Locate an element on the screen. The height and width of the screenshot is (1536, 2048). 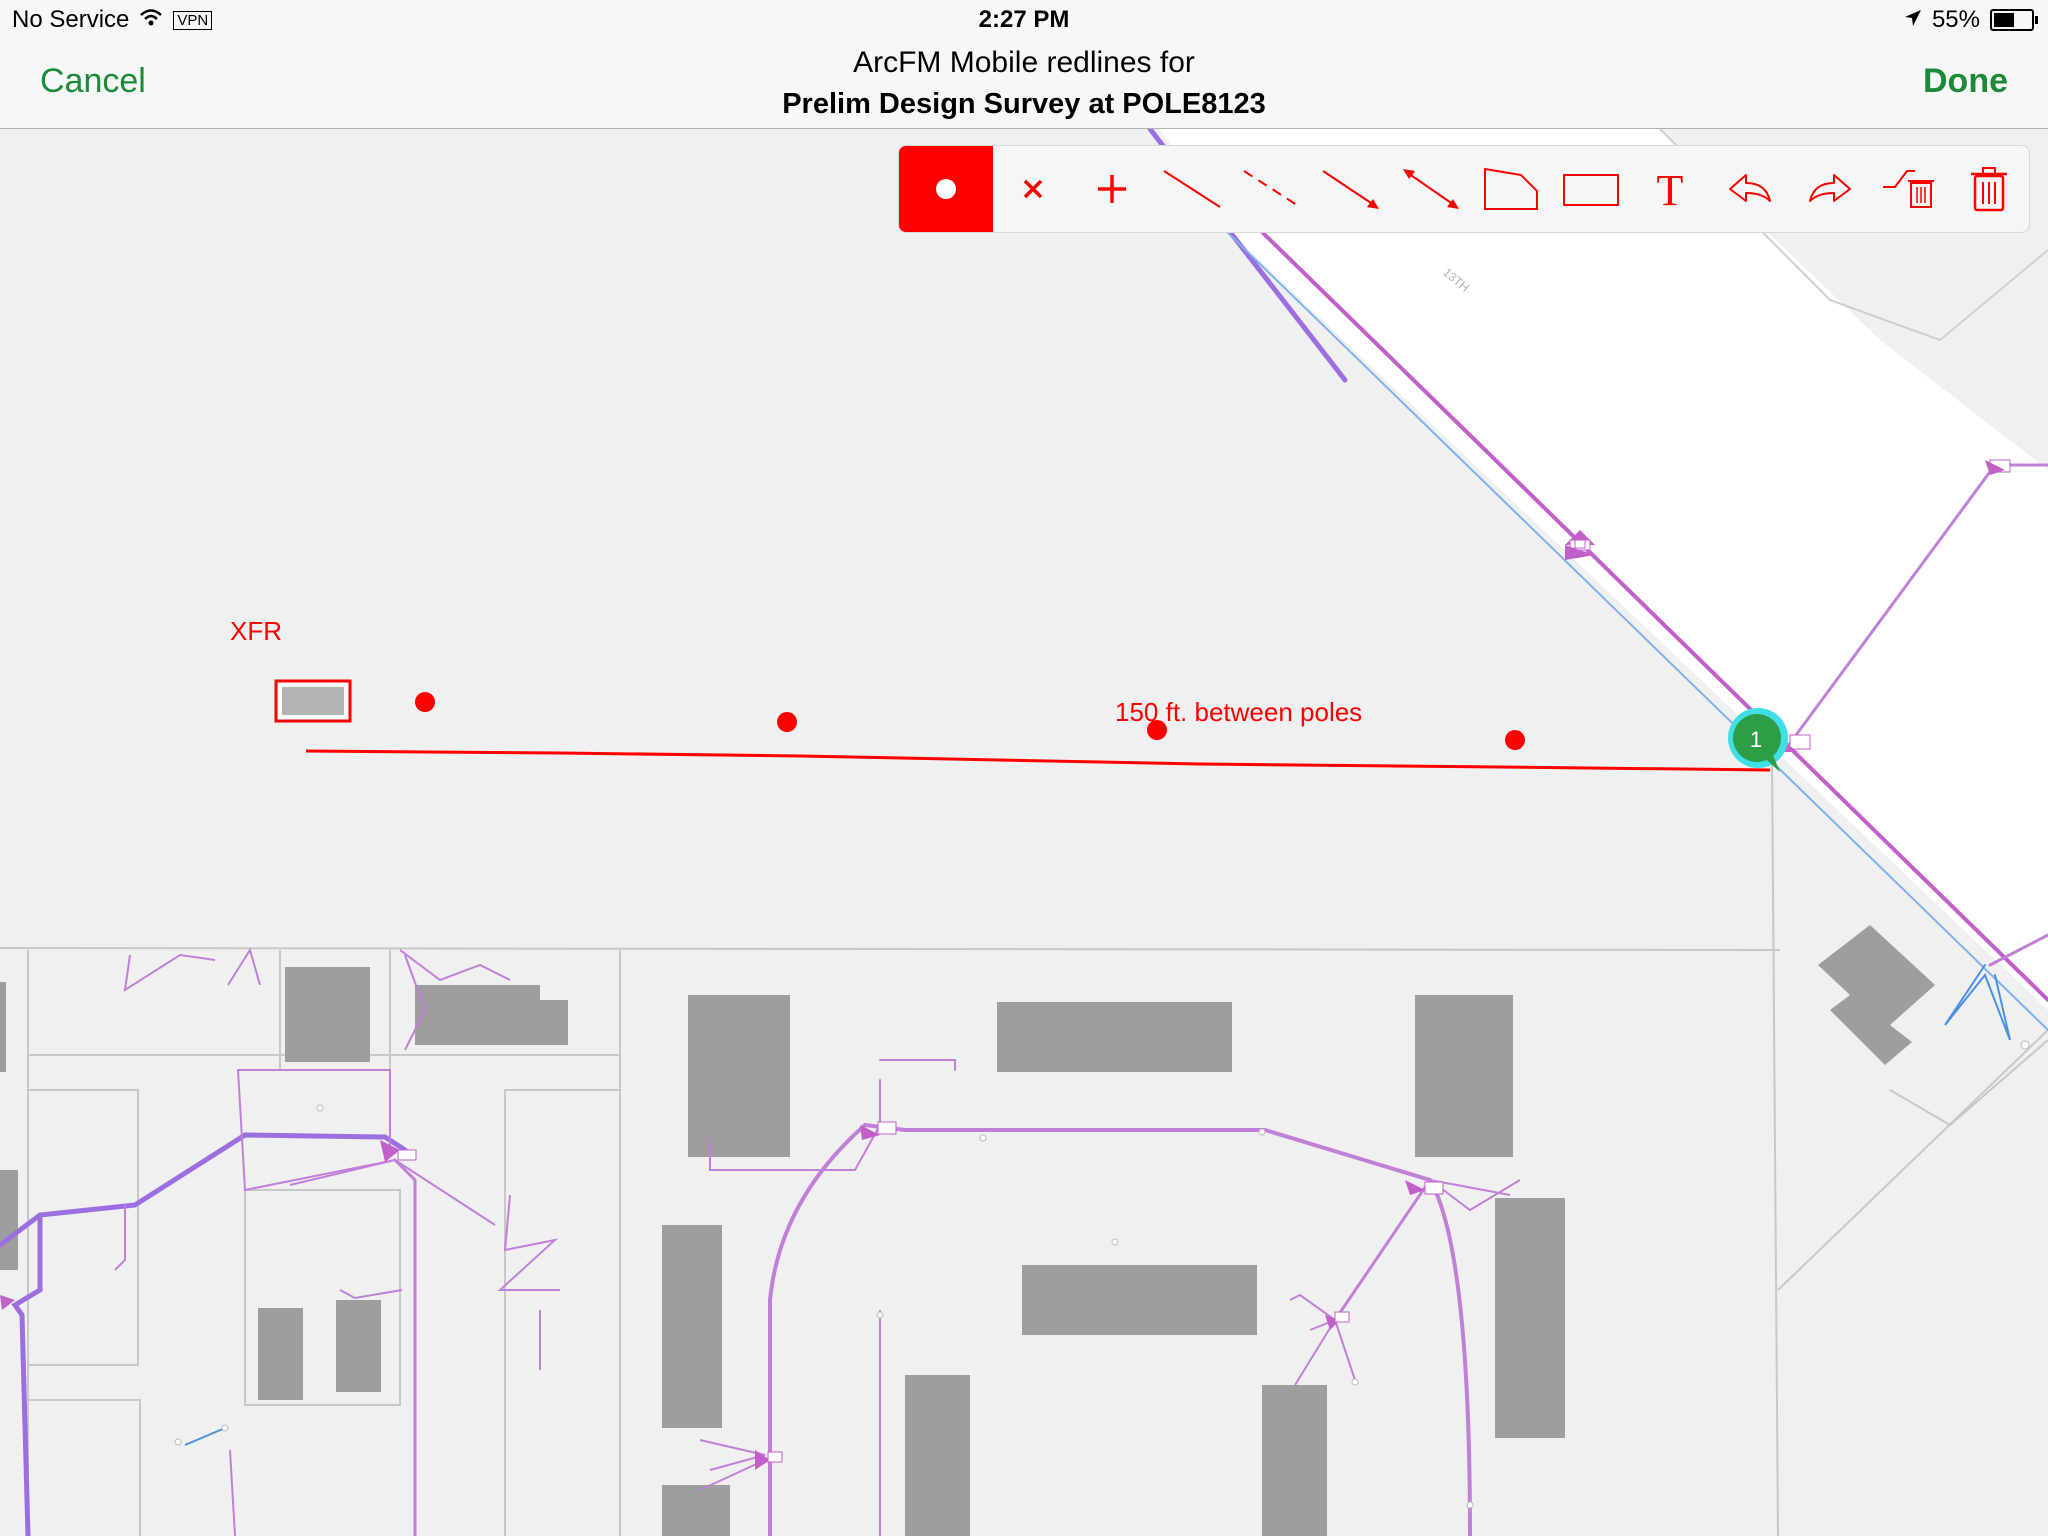
polygon-tool is located at coordinates (1511, 189).